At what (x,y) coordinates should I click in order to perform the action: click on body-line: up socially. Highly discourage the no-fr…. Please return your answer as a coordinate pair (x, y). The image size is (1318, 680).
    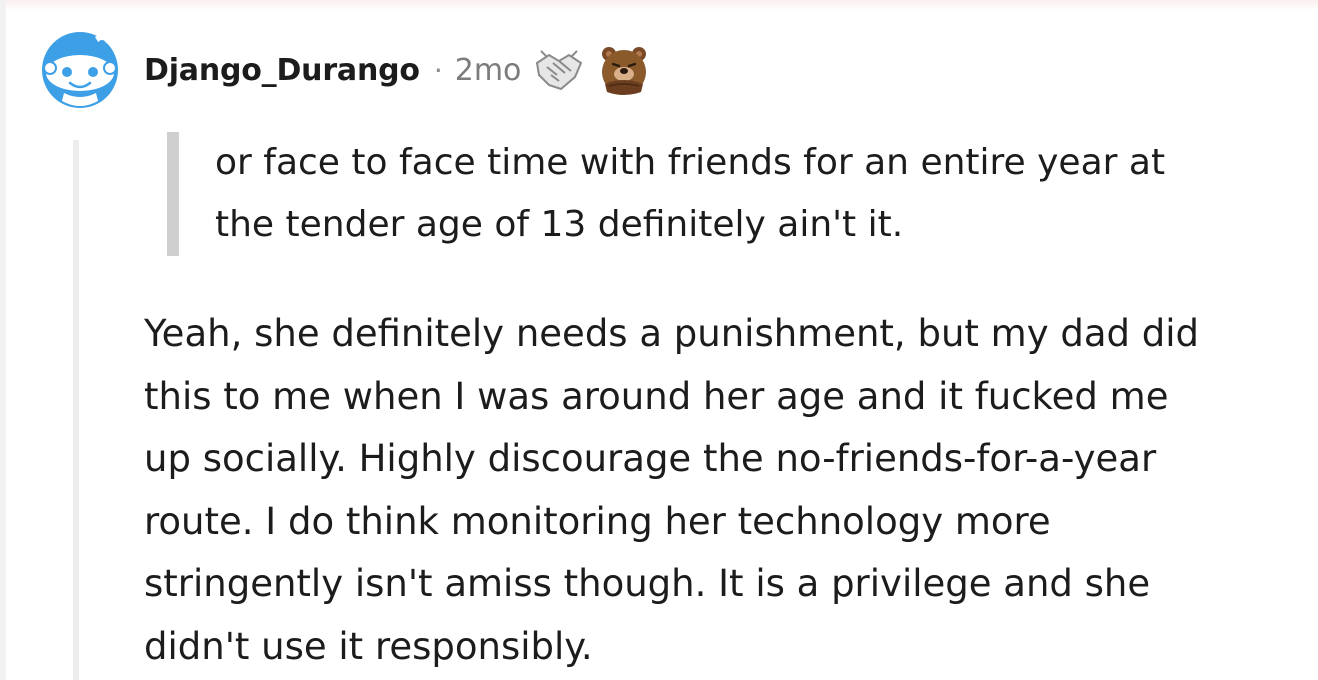
    Looking at the image, I should click on (650, 458).